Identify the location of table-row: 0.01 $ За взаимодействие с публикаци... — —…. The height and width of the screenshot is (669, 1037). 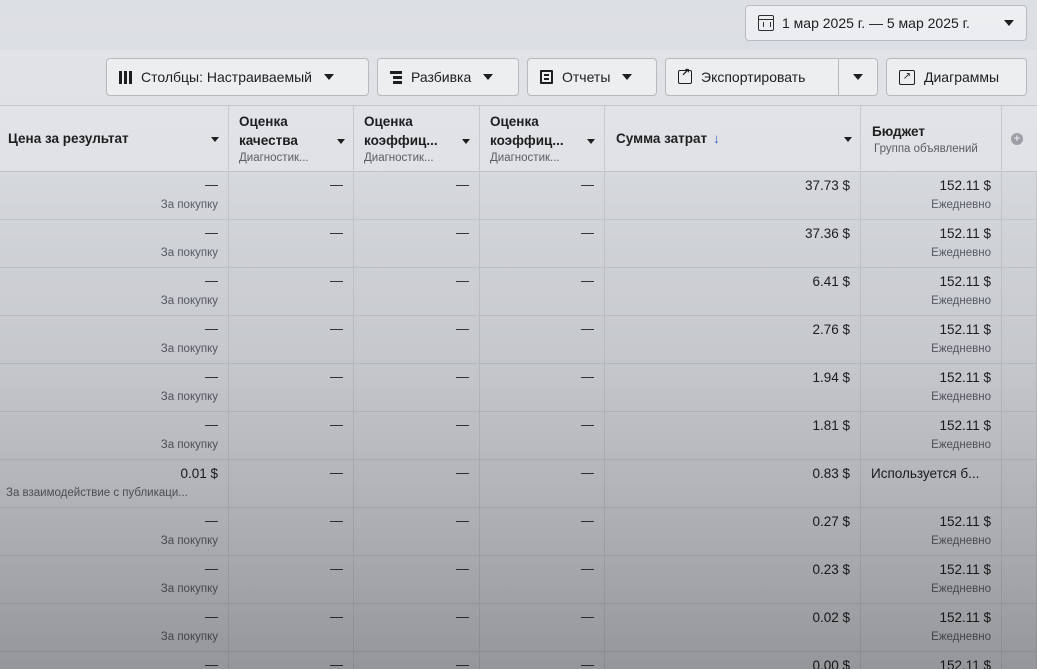
(518, 484).